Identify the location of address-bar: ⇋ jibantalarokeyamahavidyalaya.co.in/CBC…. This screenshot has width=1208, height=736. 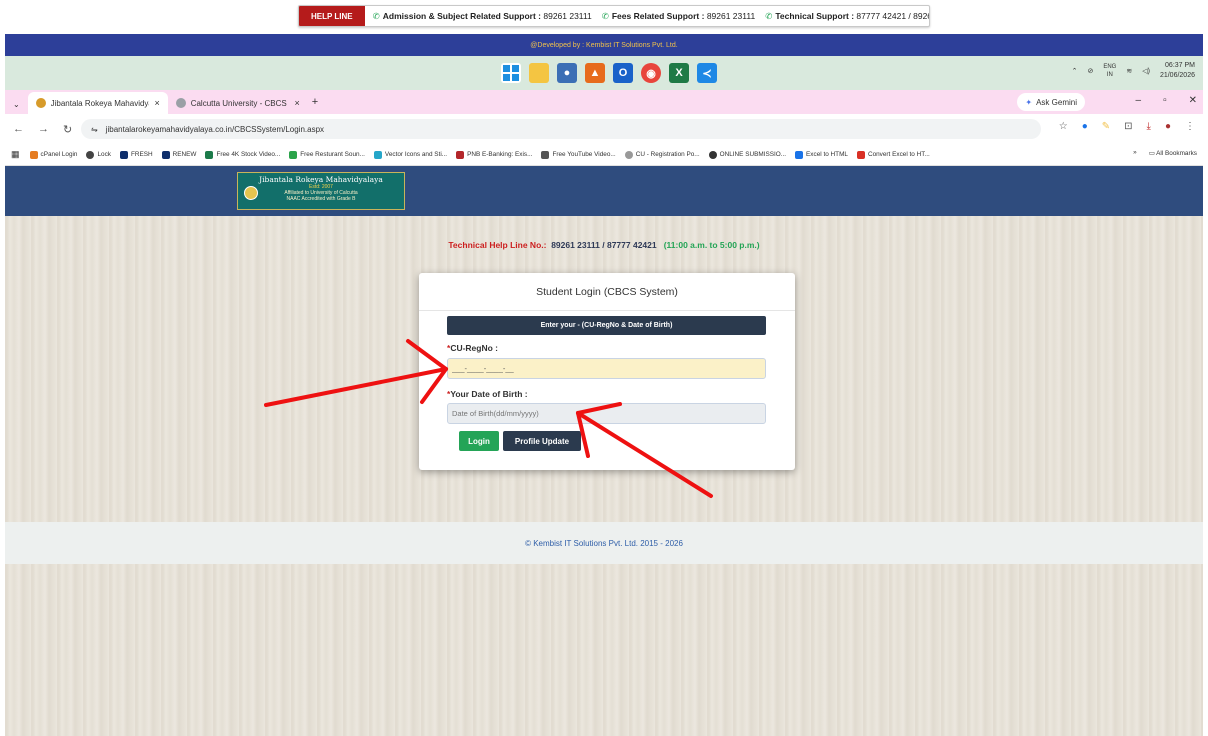
(561, 129).